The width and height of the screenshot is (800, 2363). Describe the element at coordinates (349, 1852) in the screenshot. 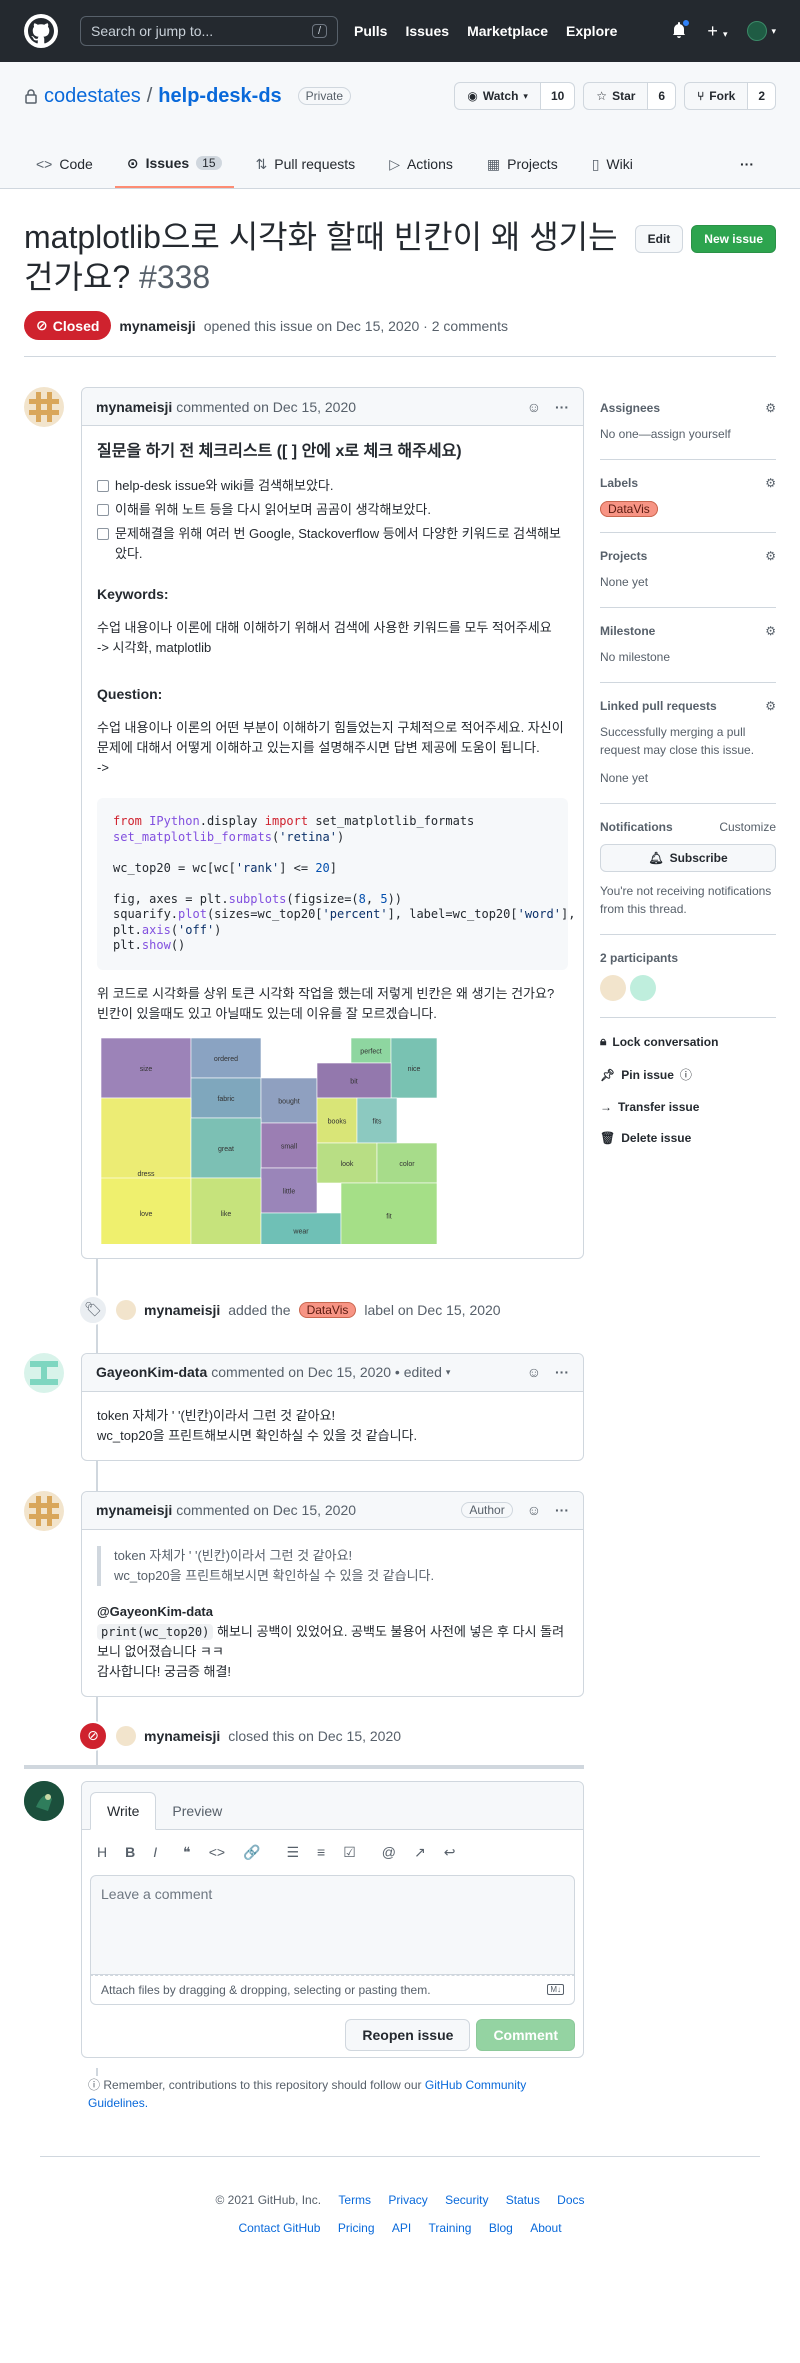

I see `task-list-icon: ☑` at that location.